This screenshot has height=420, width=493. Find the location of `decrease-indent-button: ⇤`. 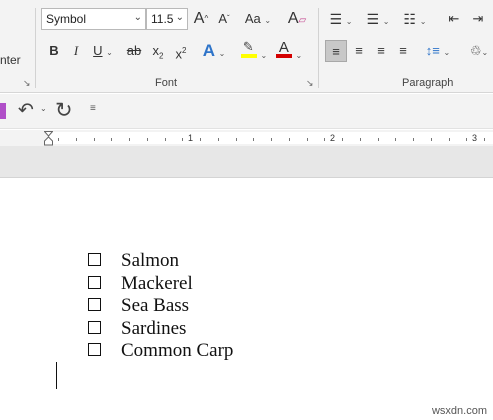

decrease-indent-button: ⇤ is located at coordinates (454, 19).